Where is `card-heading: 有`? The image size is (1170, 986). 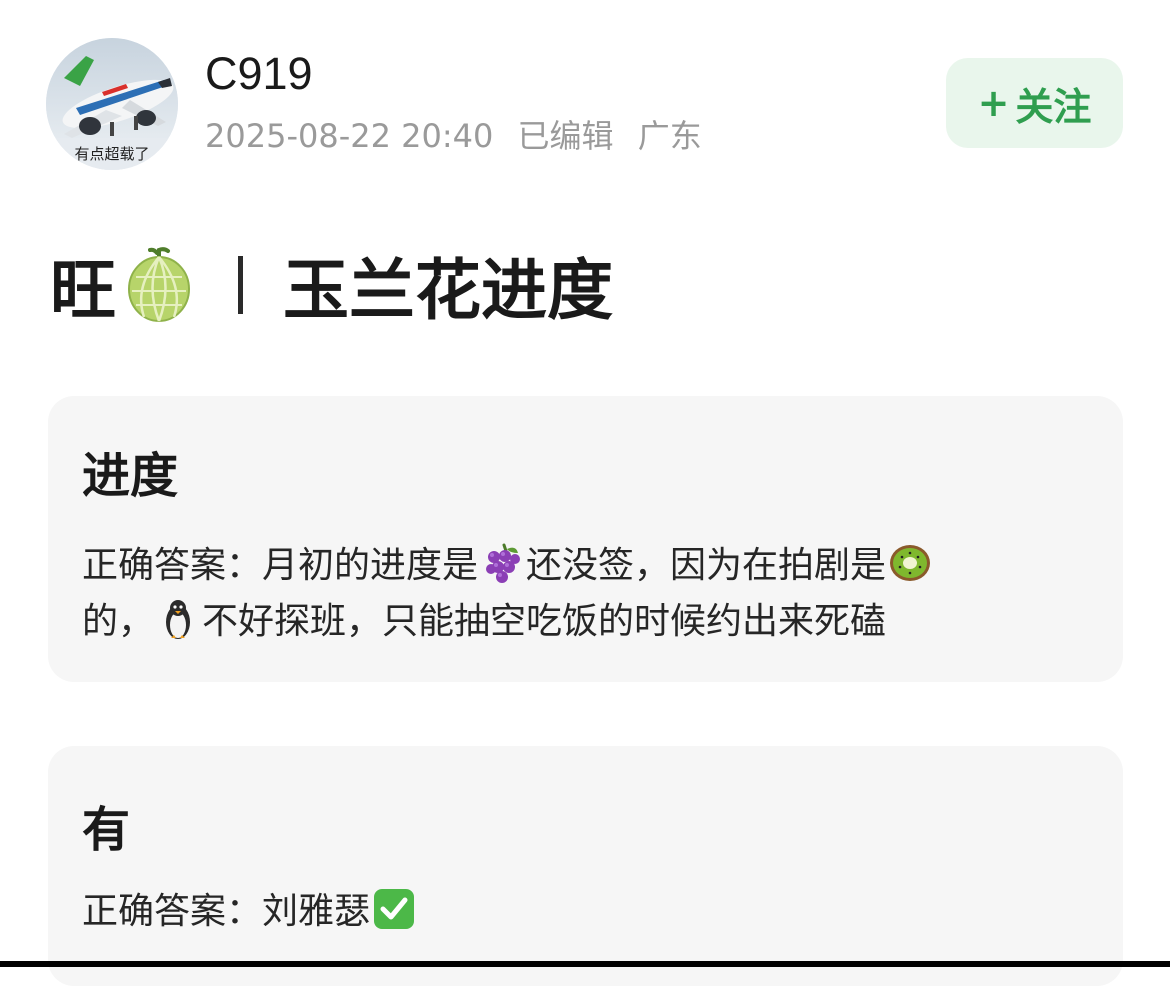
card-heading: 有 is located at coordinates (106, 830).